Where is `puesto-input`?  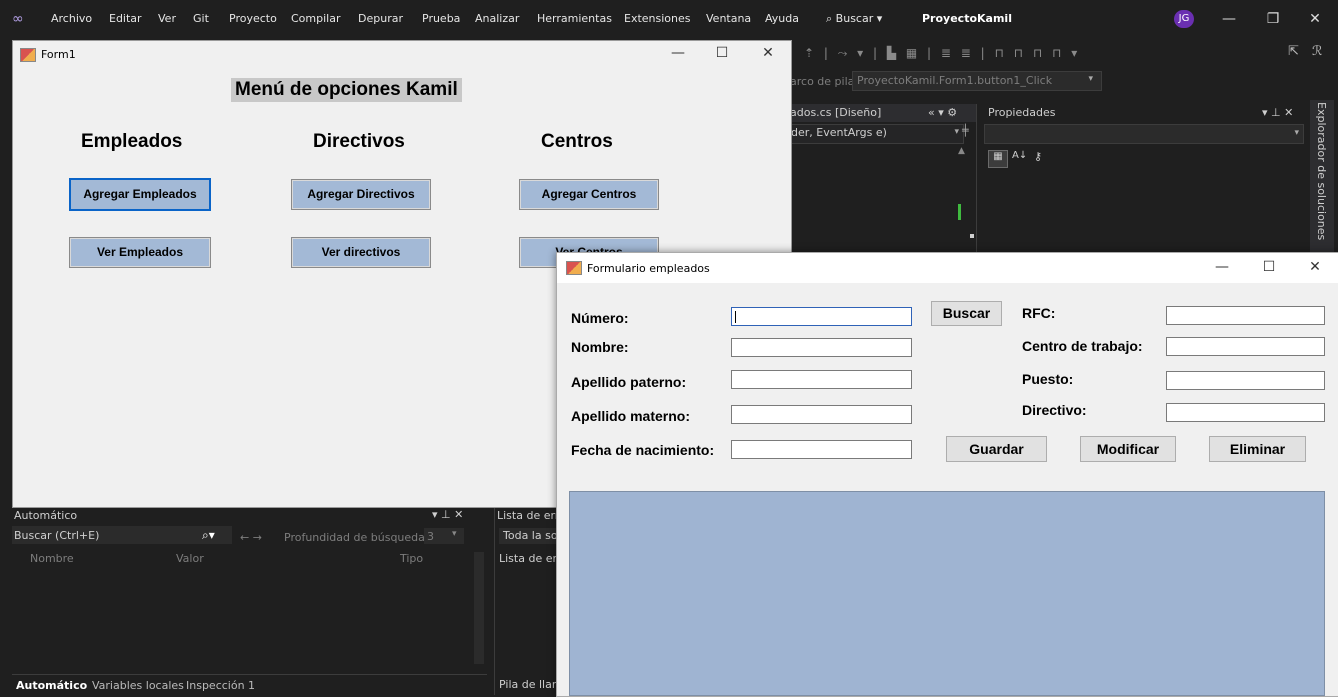 puesto-input is located at coordinates (1245, 380).